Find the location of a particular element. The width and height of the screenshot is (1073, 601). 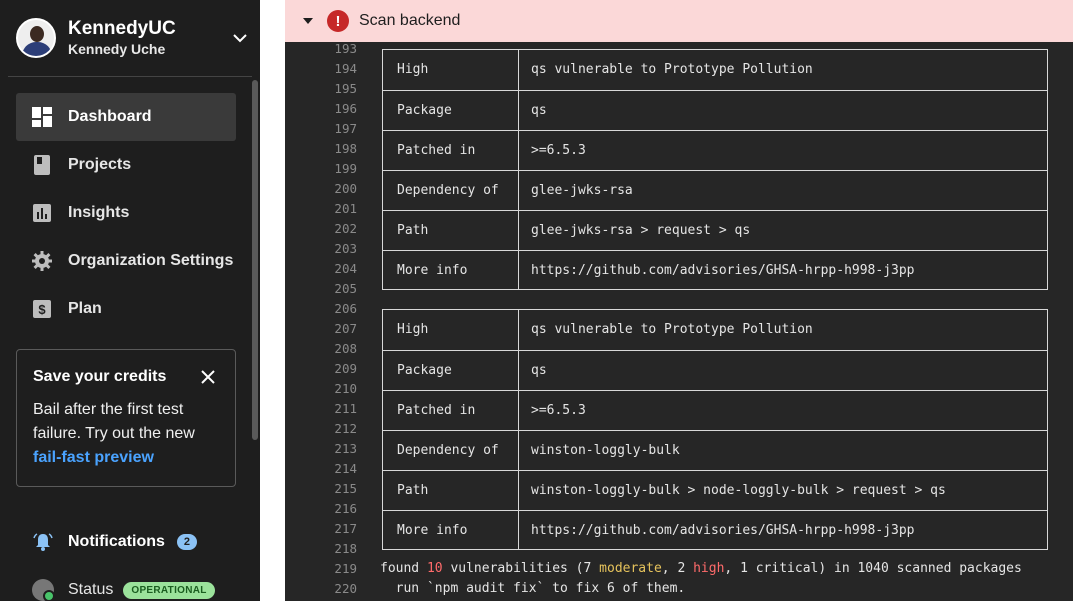

line-number: 219 is located at coordinates (345, 568).